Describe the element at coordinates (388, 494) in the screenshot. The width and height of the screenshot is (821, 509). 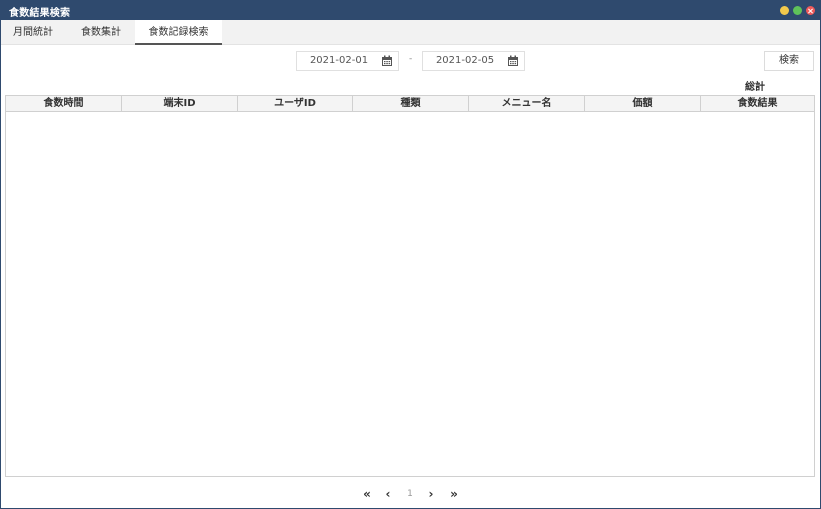
I see `prev-page-button: ‹` at that location.